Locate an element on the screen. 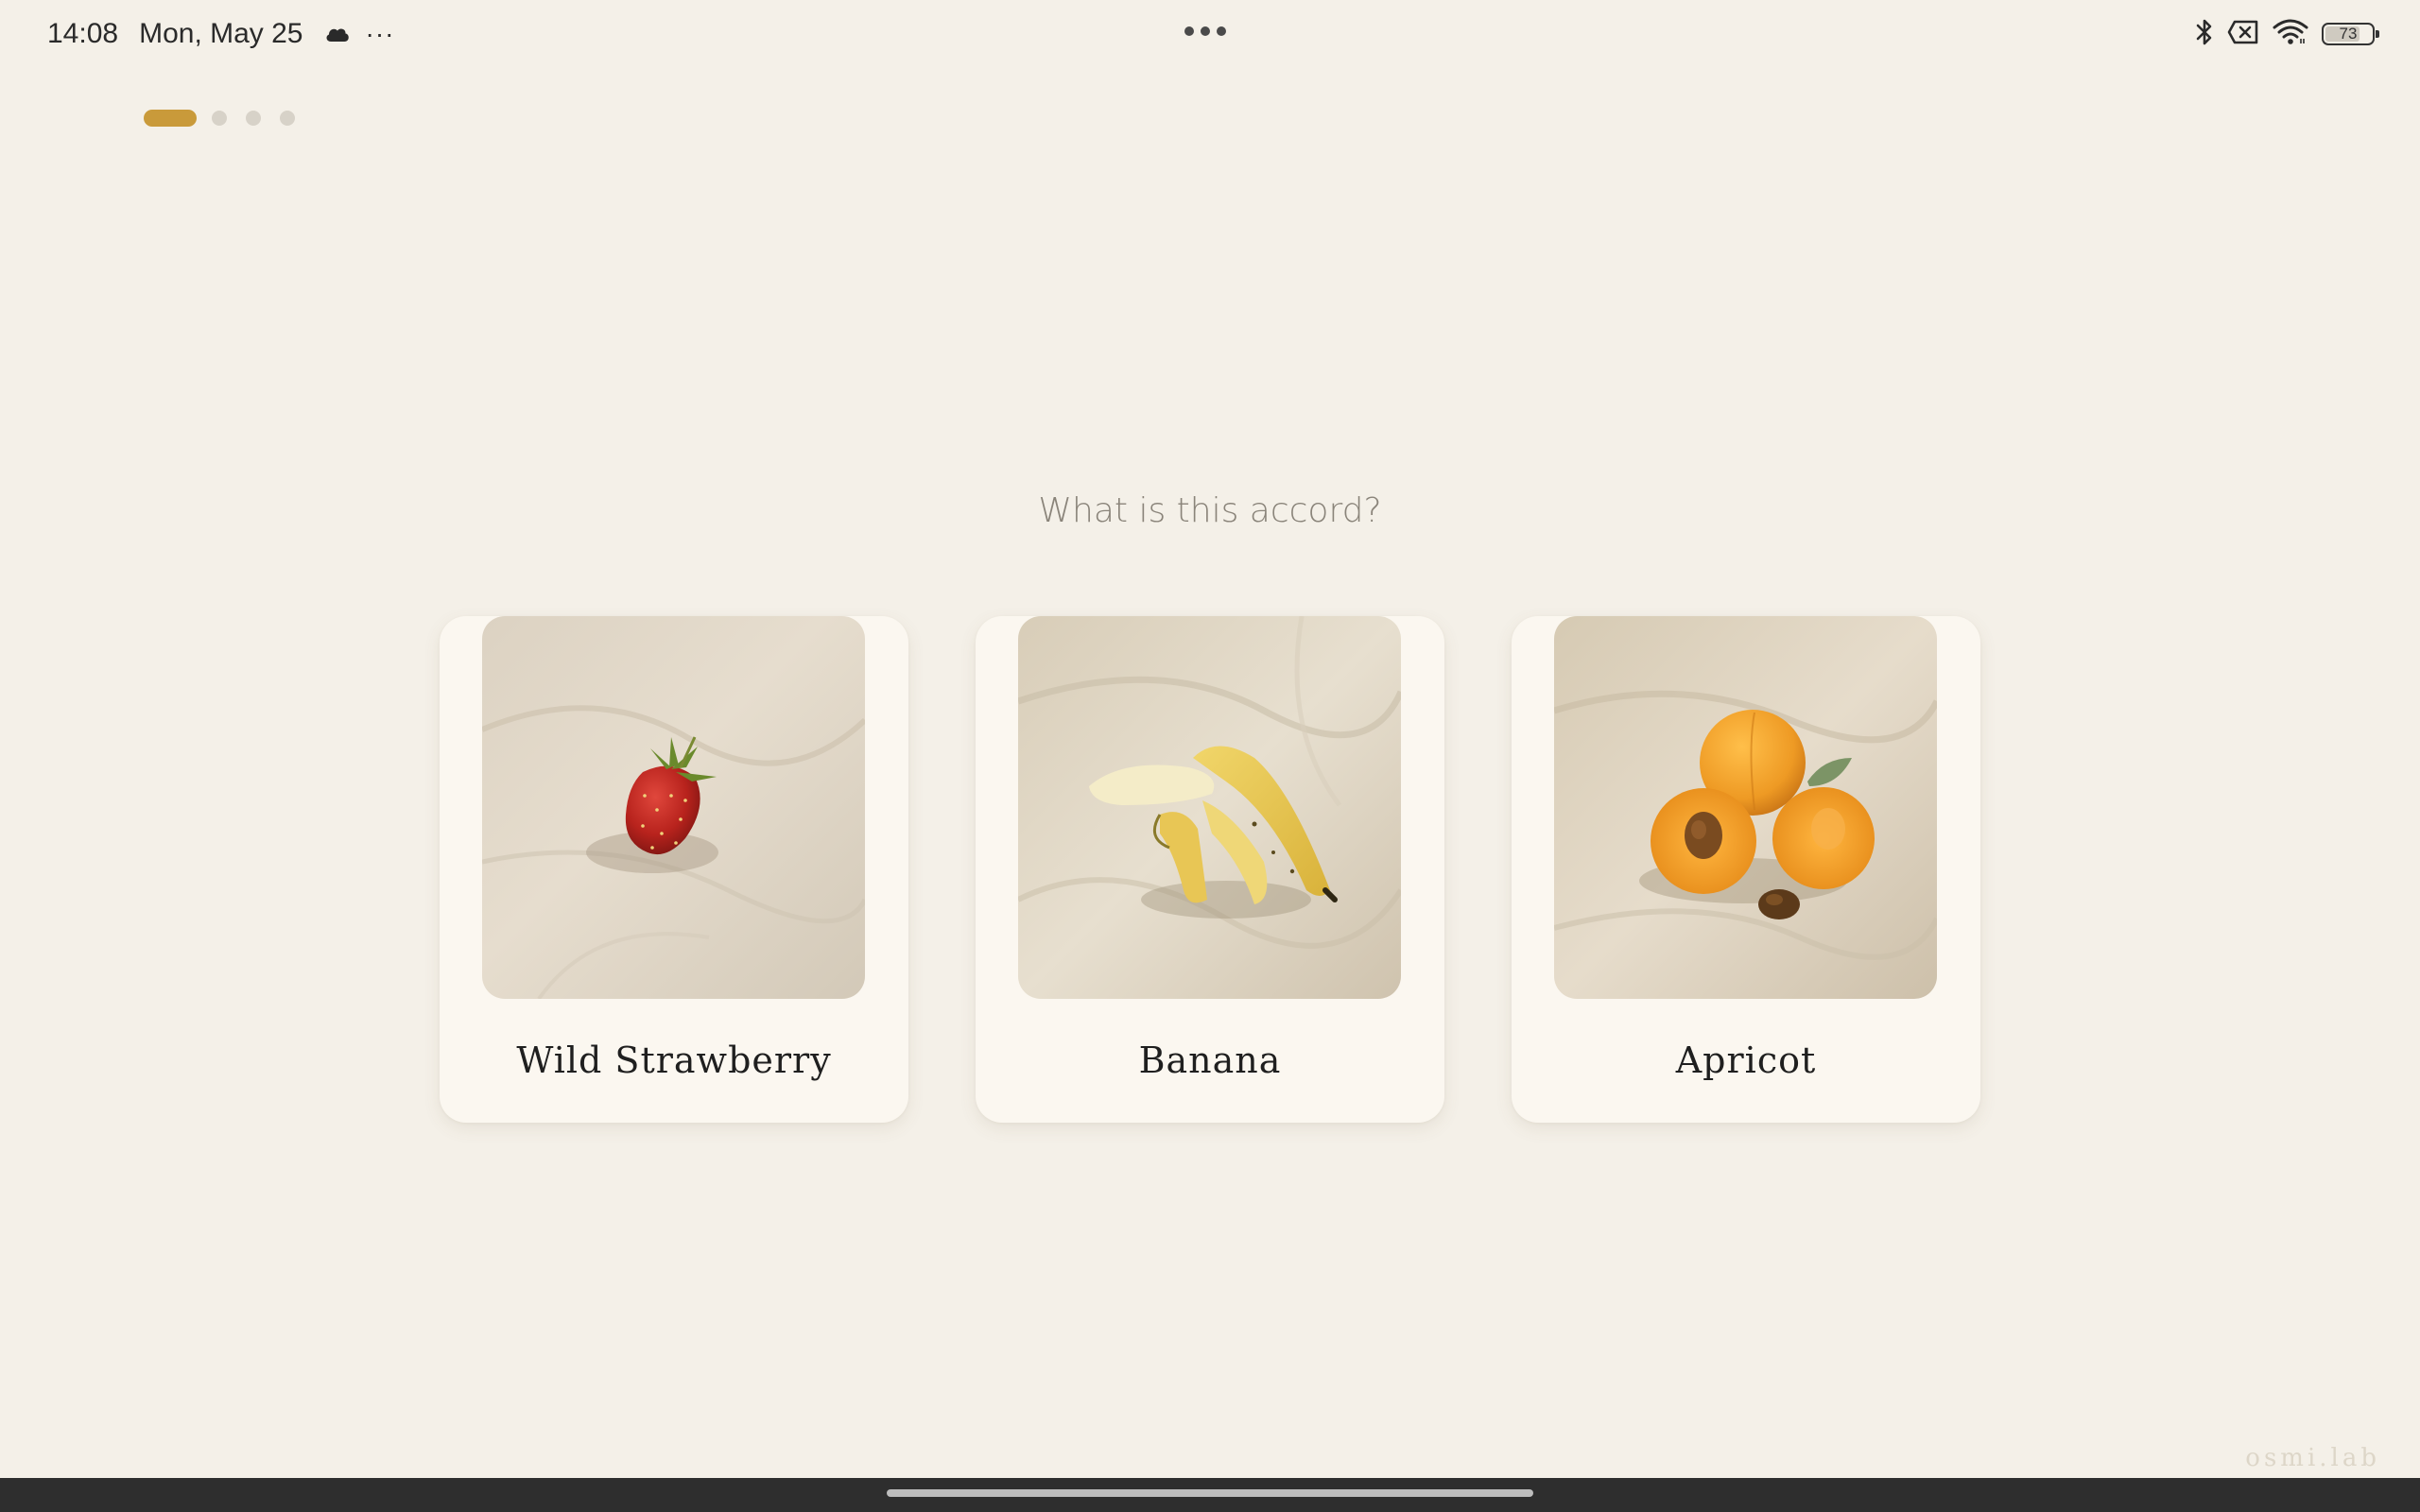 The image size is (2420, 1512). battery-icon: 73 is located at coordinates (2350, 34).